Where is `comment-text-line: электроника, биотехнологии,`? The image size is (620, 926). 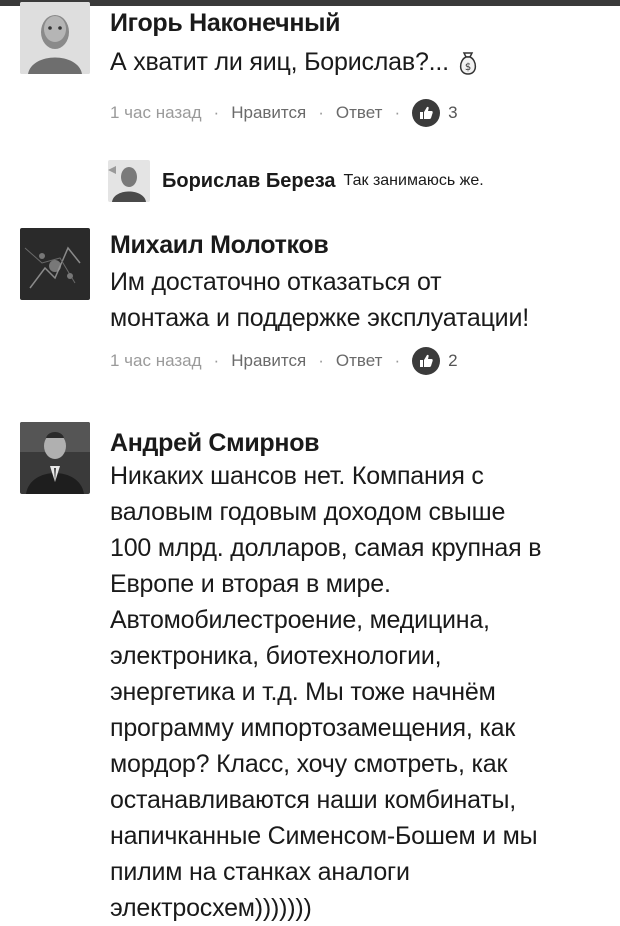 comment-text-line: электроника, биотехнологии, is located at coordinates (276, 656).